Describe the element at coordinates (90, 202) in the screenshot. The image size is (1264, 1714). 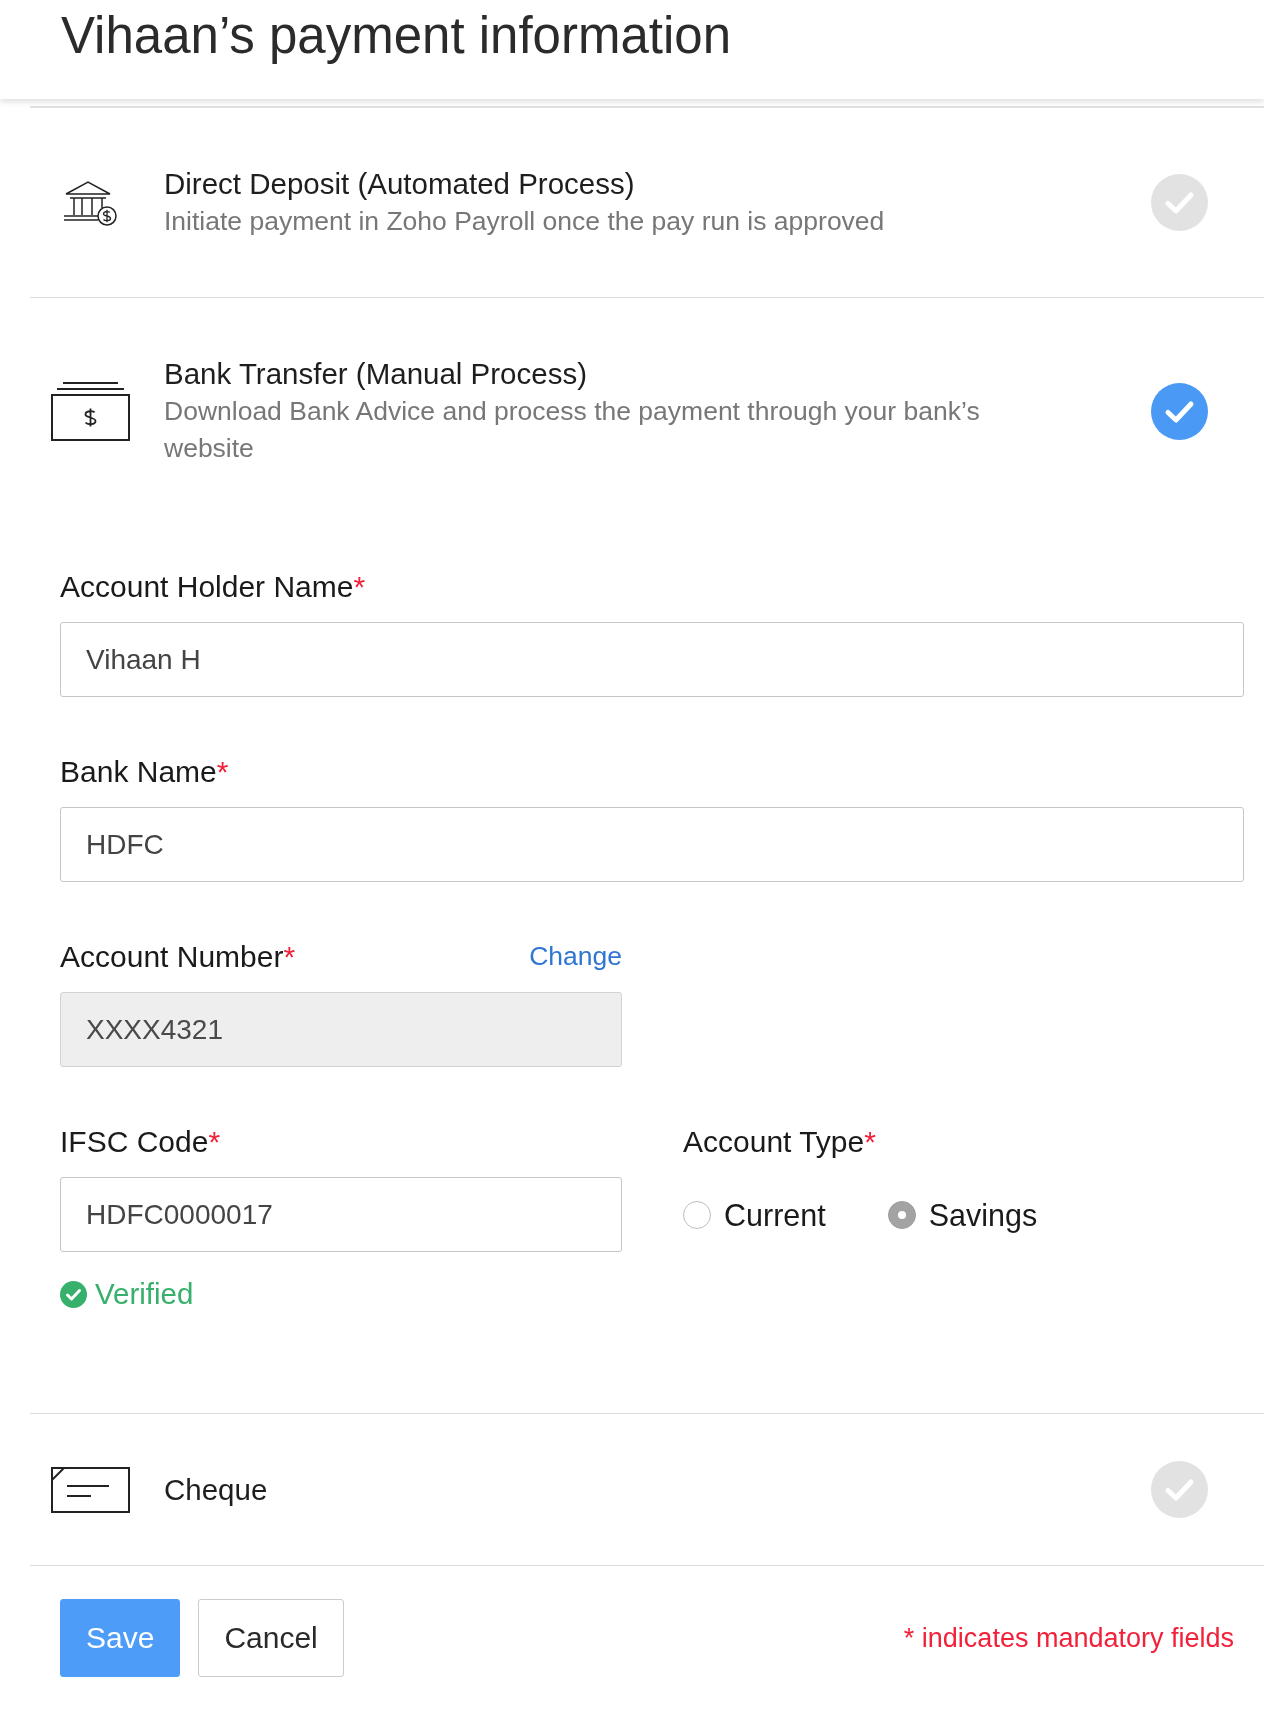
I see `bank-icon` at that location.